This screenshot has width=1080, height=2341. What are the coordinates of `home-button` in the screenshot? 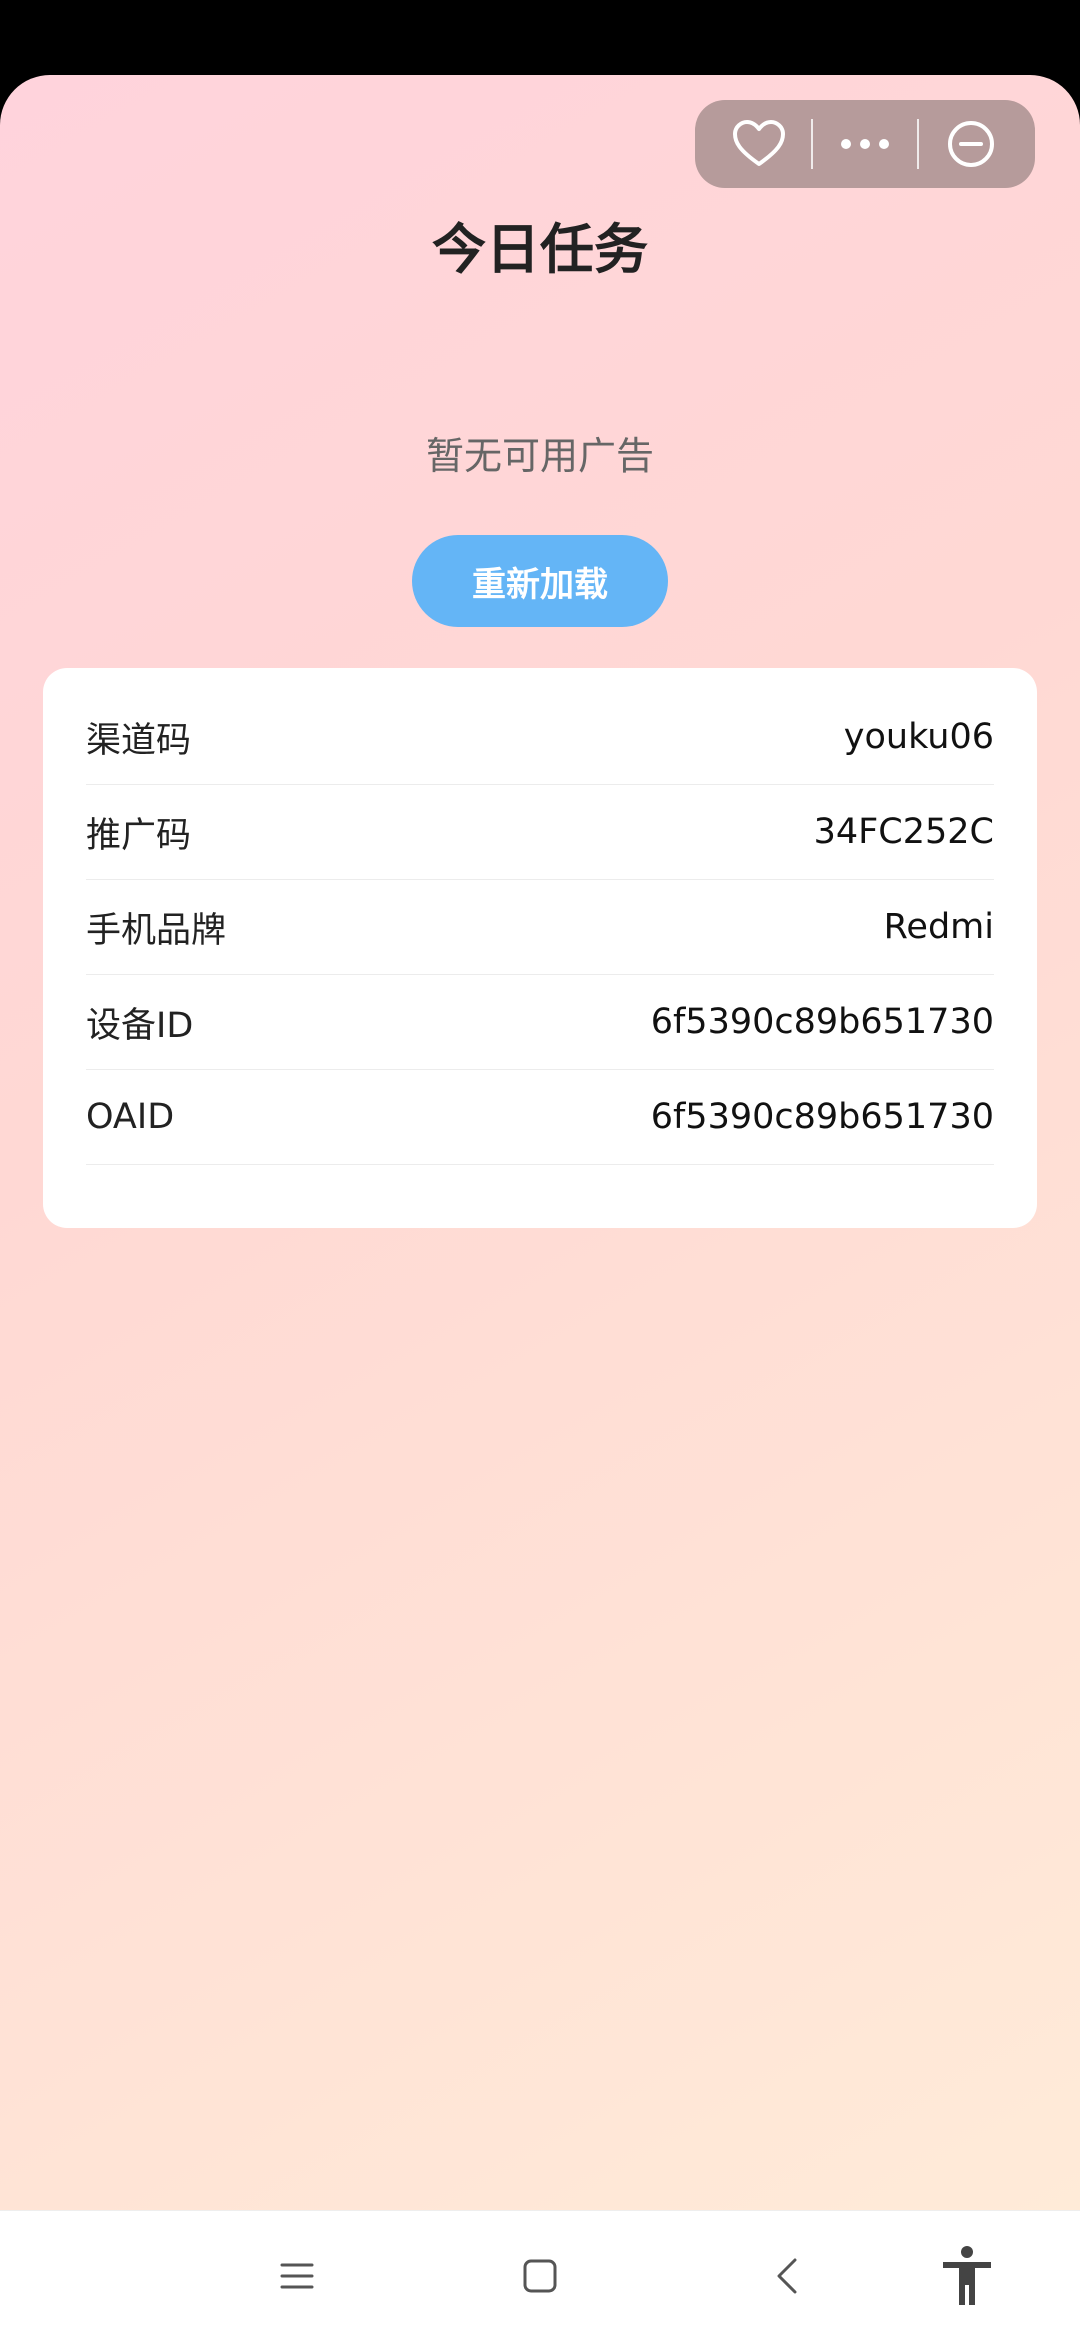 It's located at (540, 2276).